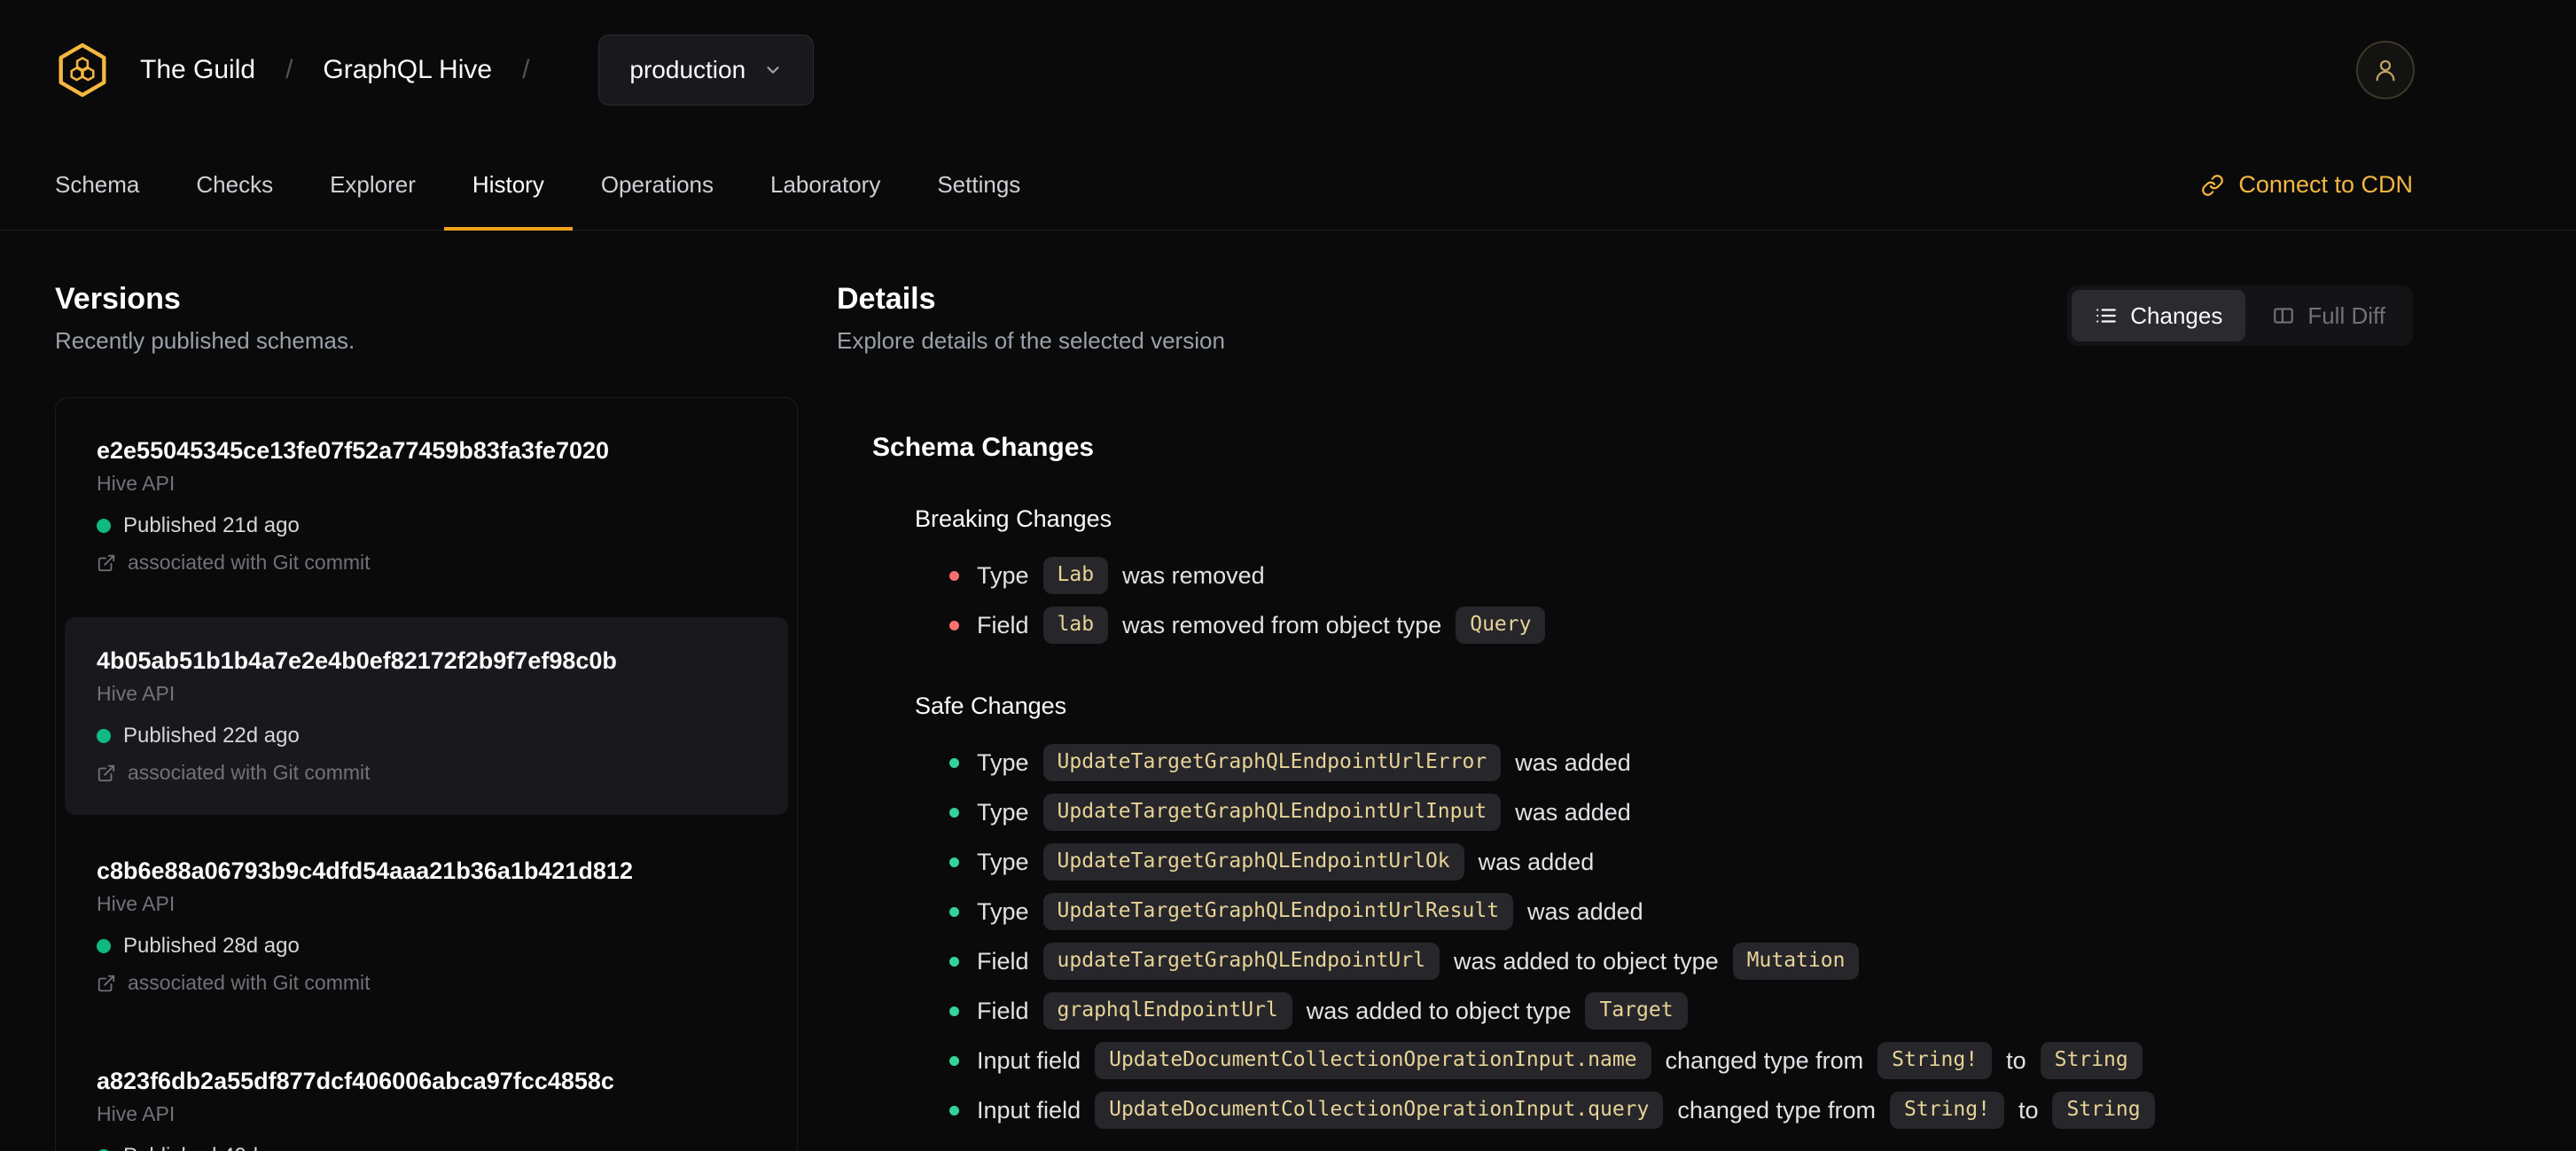 The width and height of the screenshot is (2576, 1151). What do you see at coordinates (1282, 624) in the screenshot?
I see `change-text: was removed from object type` at bounding box center [1282, 624].